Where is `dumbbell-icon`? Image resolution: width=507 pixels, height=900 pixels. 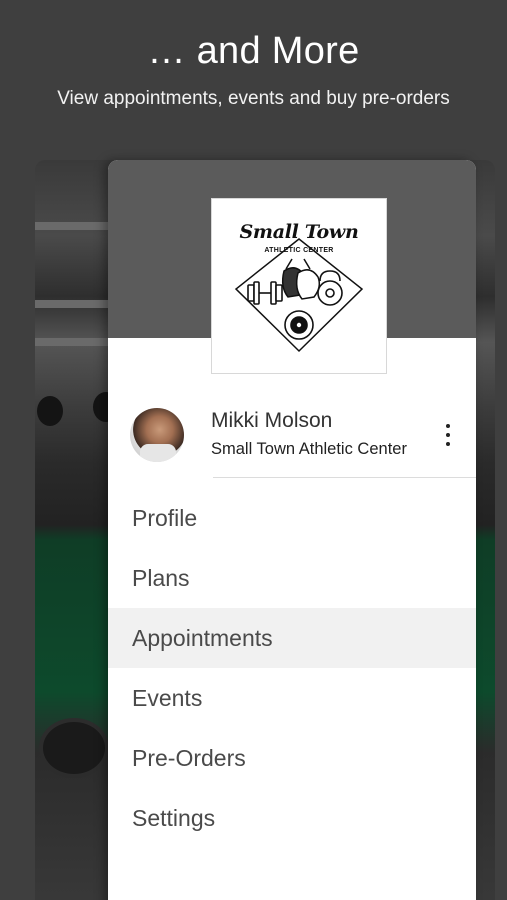 dumbbell-icon is located at coordinates (265, 293).